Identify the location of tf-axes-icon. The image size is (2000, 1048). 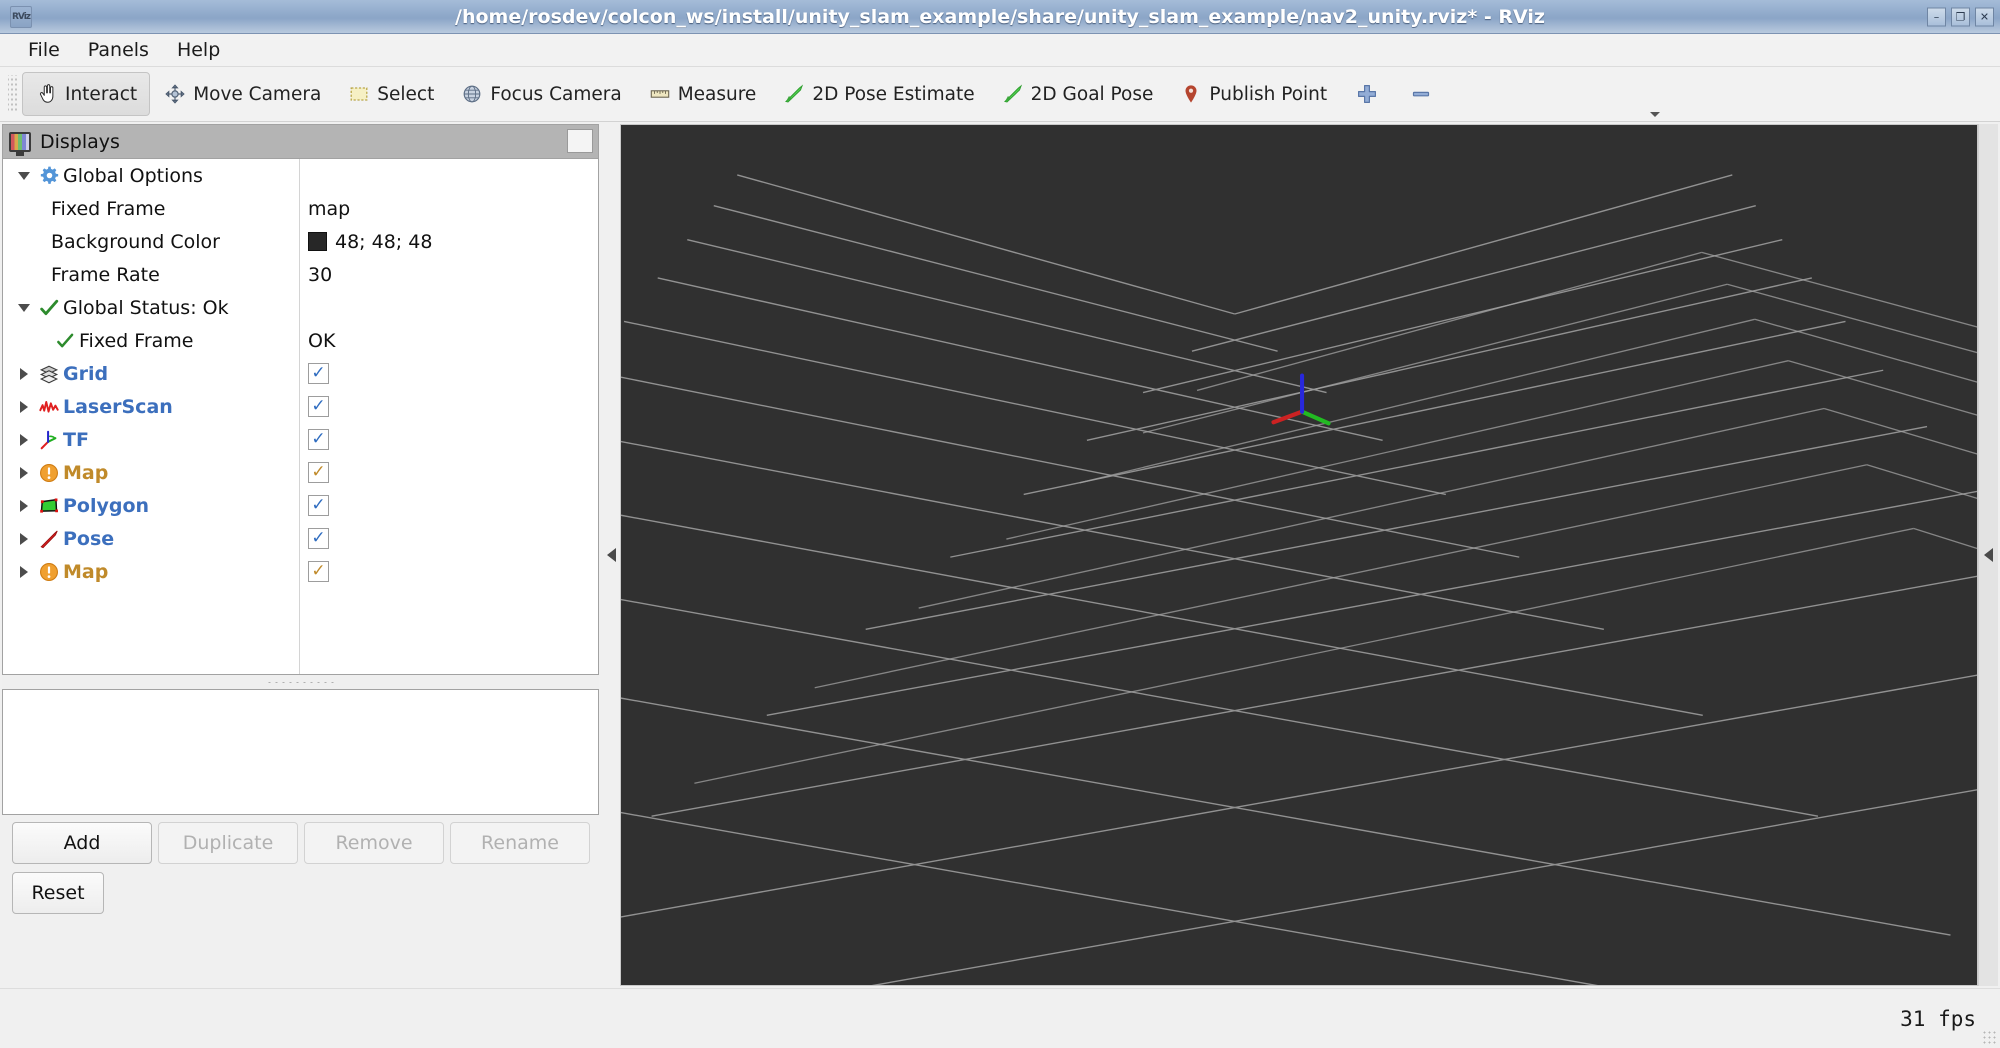
(49, 440).